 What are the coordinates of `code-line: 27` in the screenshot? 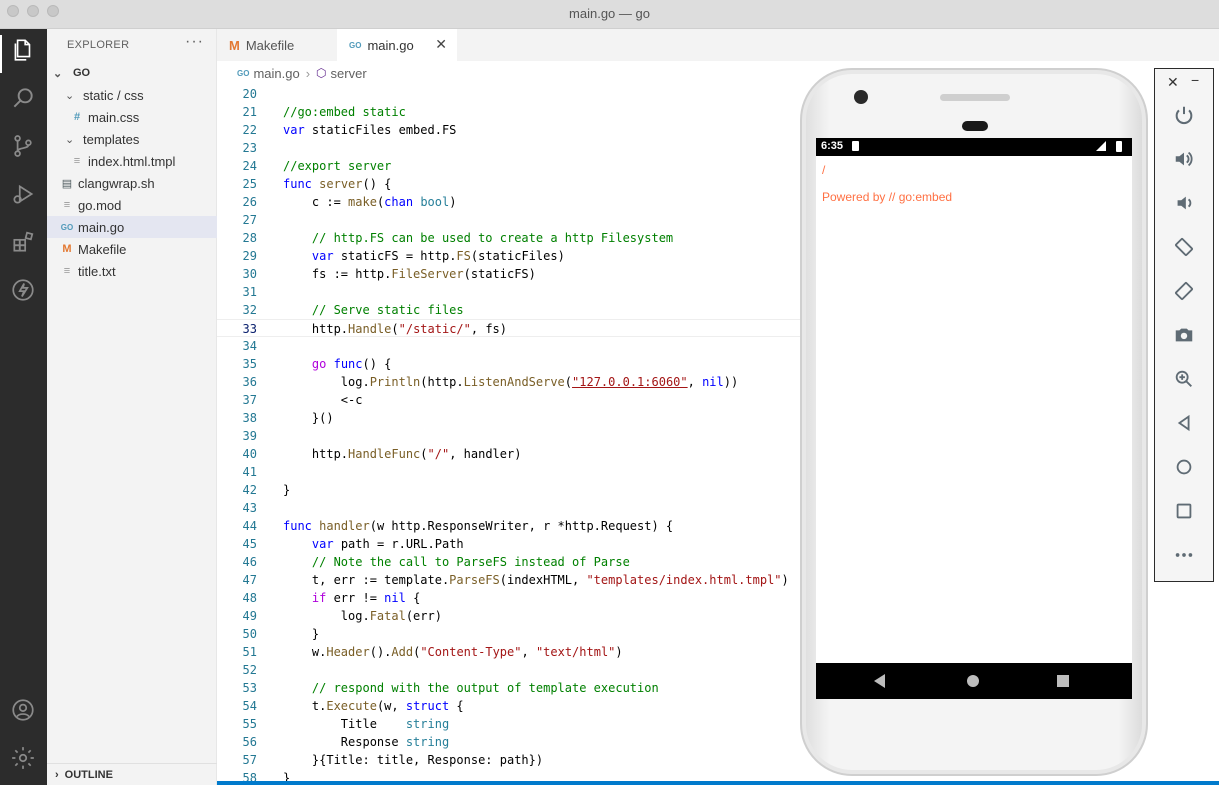 It's located at (512, 220).